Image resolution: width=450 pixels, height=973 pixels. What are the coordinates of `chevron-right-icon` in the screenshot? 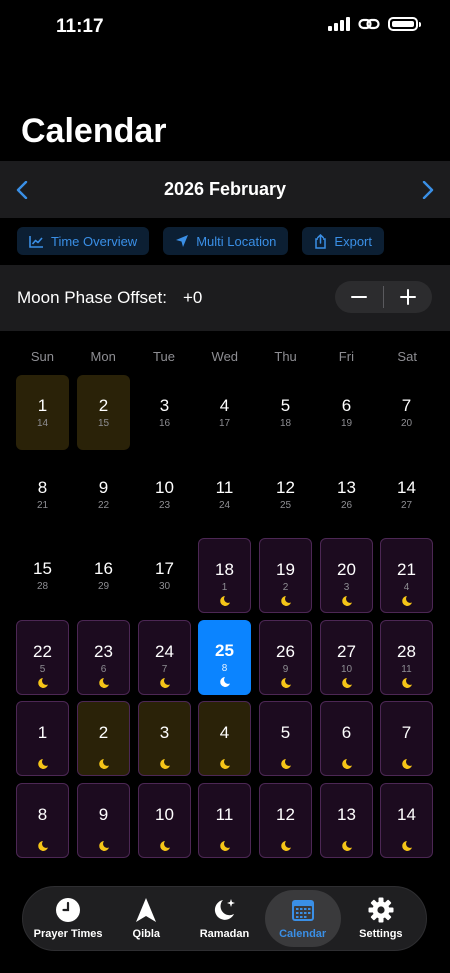 It's located at (428, 189).